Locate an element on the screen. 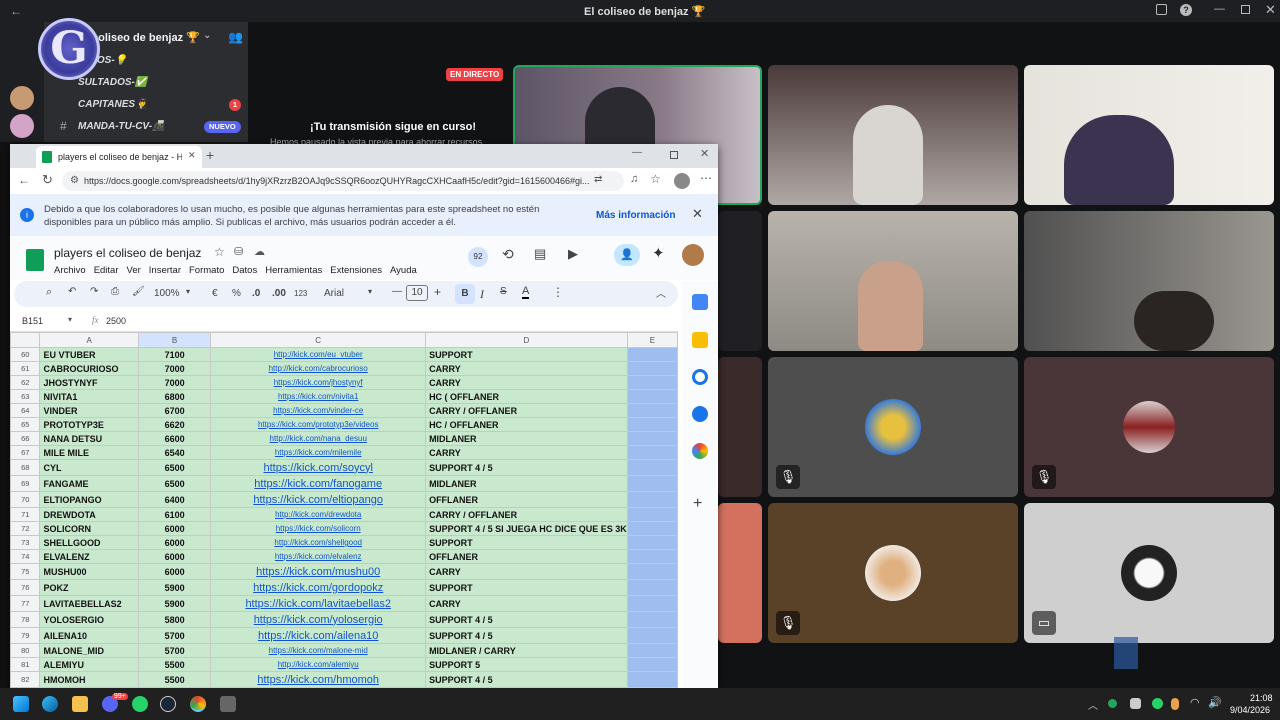 The image size is (1280, 720). value-cell: 5900 is located at coordinates (174, 587).